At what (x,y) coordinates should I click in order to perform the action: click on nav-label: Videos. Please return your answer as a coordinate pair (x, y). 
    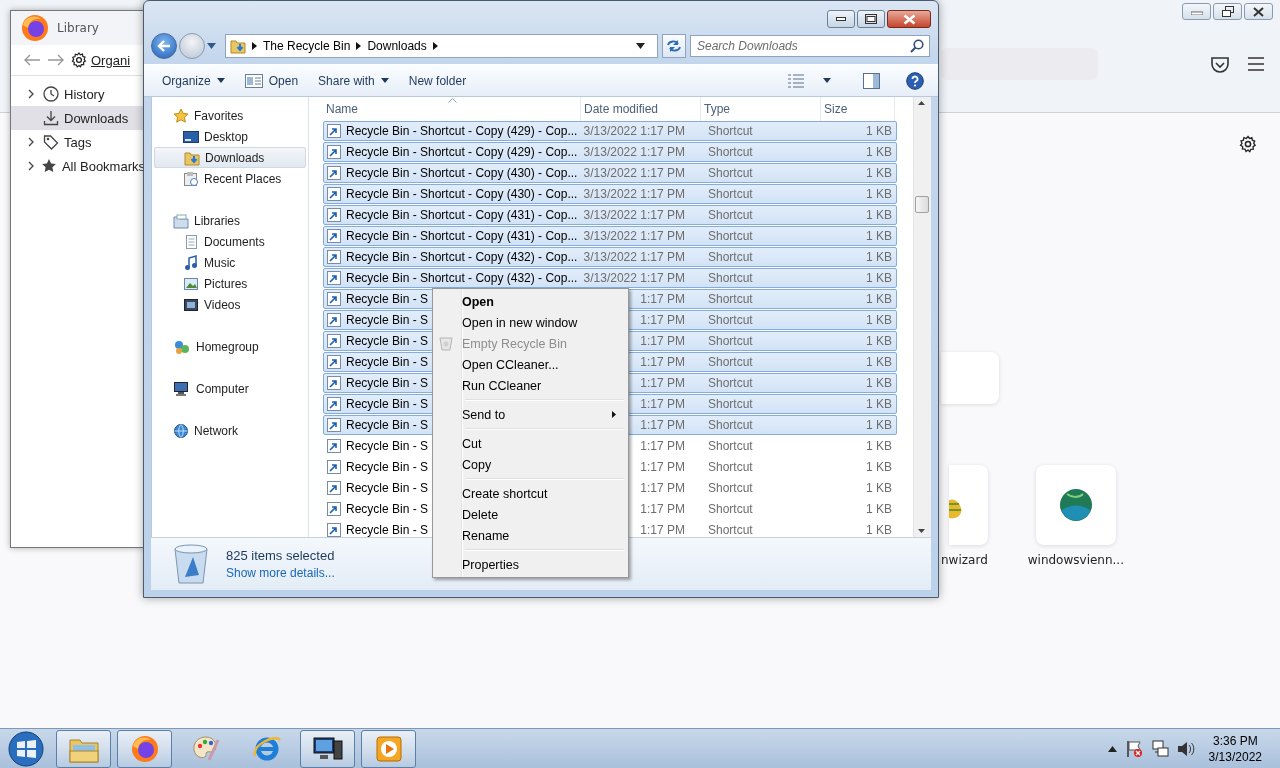
    Looking at the image, I should click on (222, 304).